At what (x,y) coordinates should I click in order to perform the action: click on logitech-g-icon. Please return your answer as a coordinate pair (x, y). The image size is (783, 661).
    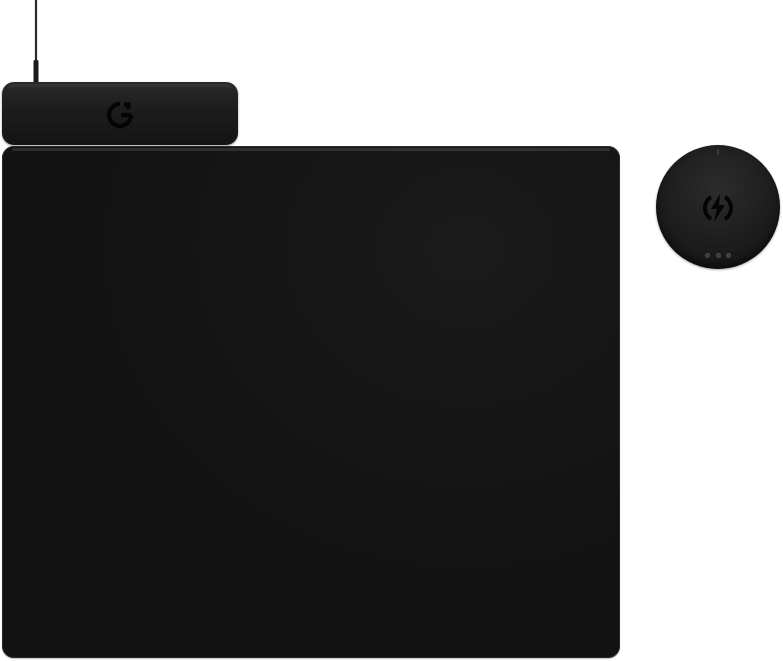
    Looking at the image, I should click on (120, 115).